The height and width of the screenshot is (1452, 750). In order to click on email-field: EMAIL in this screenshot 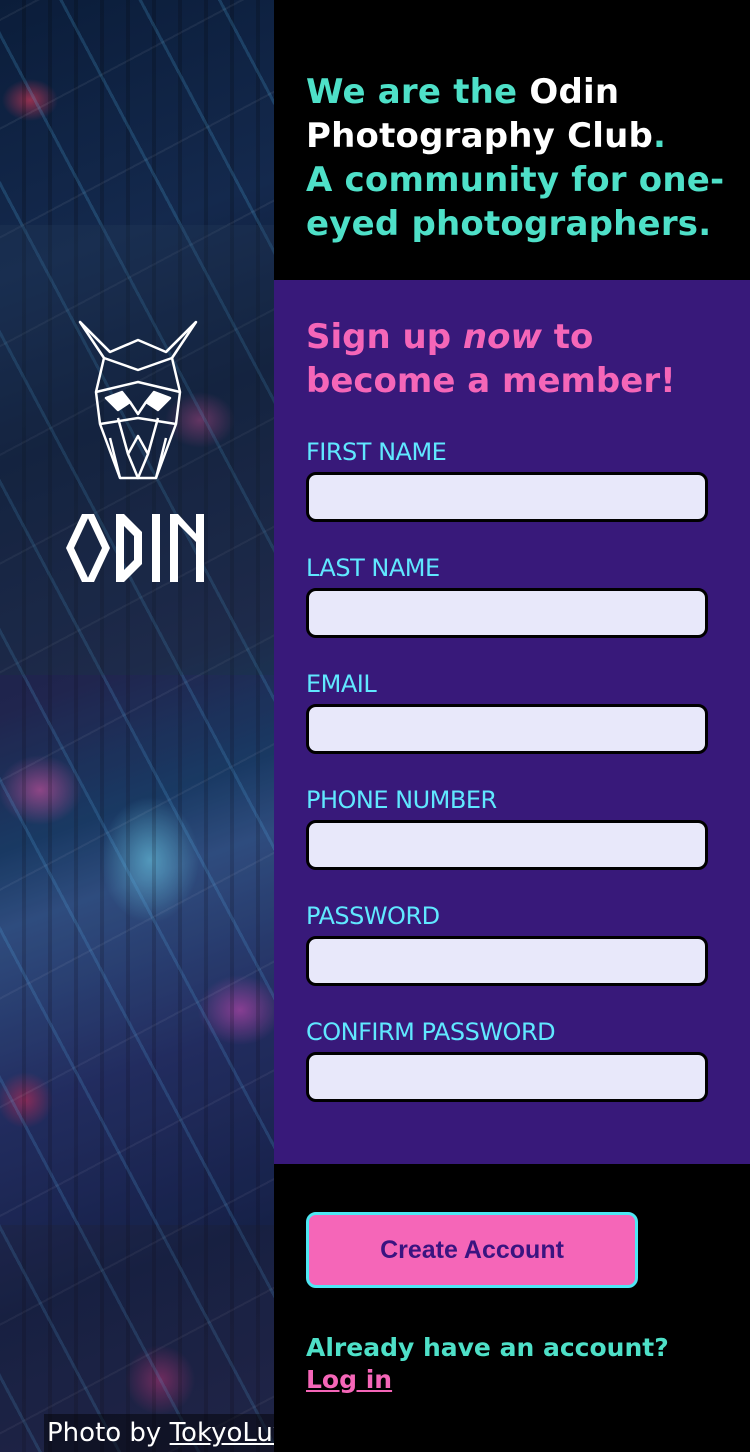, I will do `click(507, 712)`.